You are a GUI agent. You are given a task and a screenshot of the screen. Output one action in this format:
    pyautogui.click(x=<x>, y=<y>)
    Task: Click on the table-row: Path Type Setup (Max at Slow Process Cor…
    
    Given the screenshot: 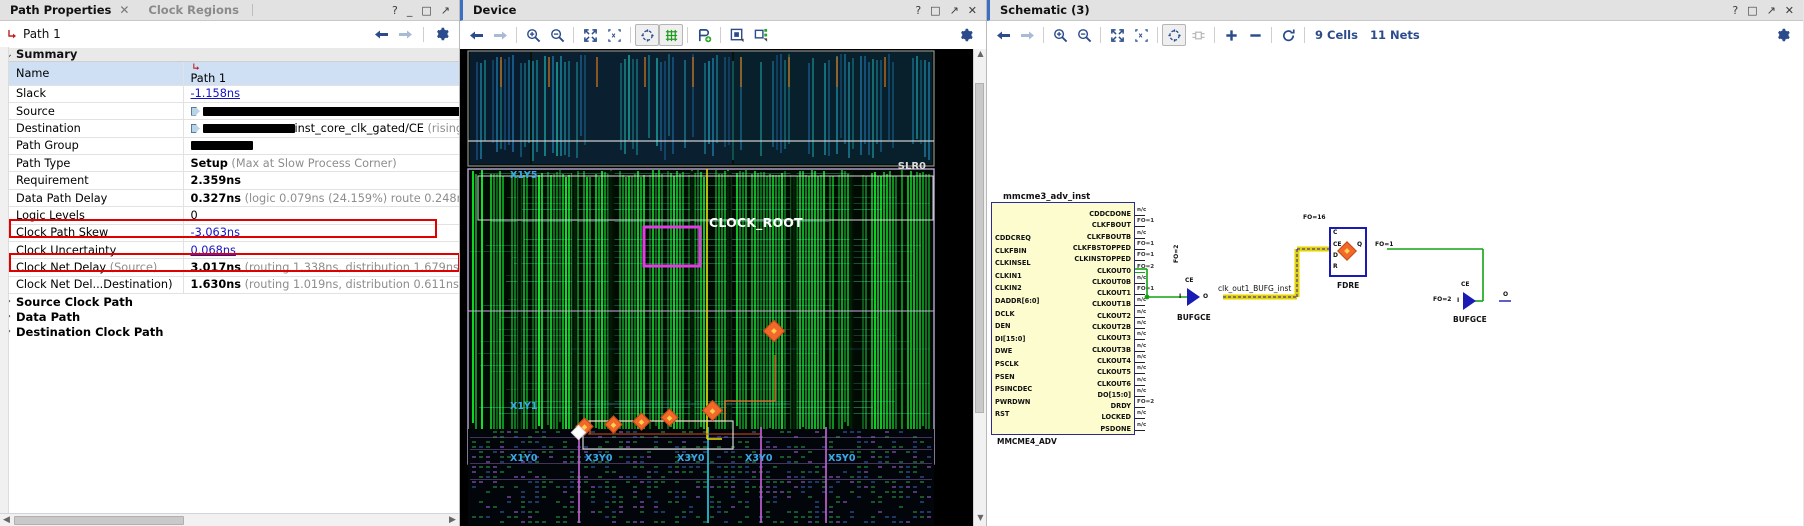 What is the action you would take?
    pyautogui.click(x=234, y=163)
    